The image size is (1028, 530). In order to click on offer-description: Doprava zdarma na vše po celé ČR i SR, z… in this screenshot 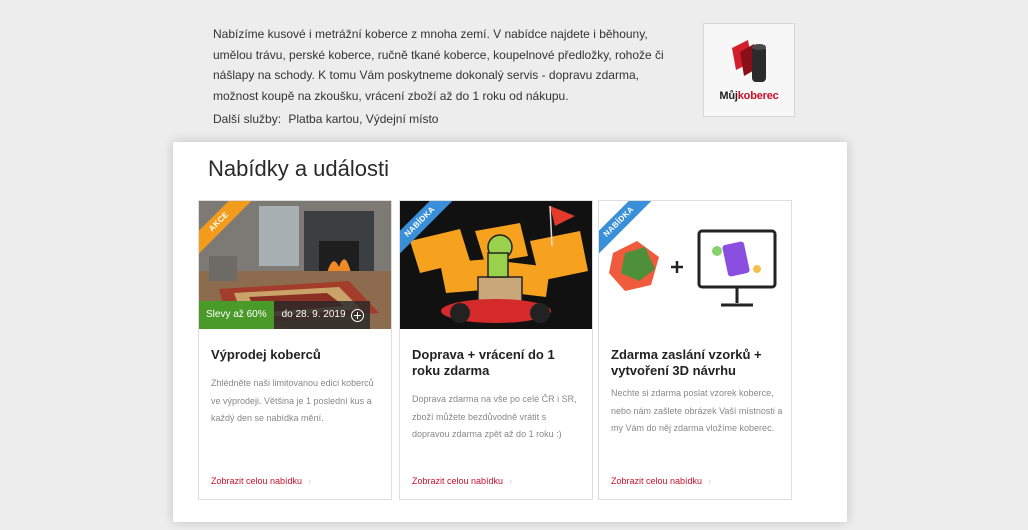, I will do `click(494, 416)`.